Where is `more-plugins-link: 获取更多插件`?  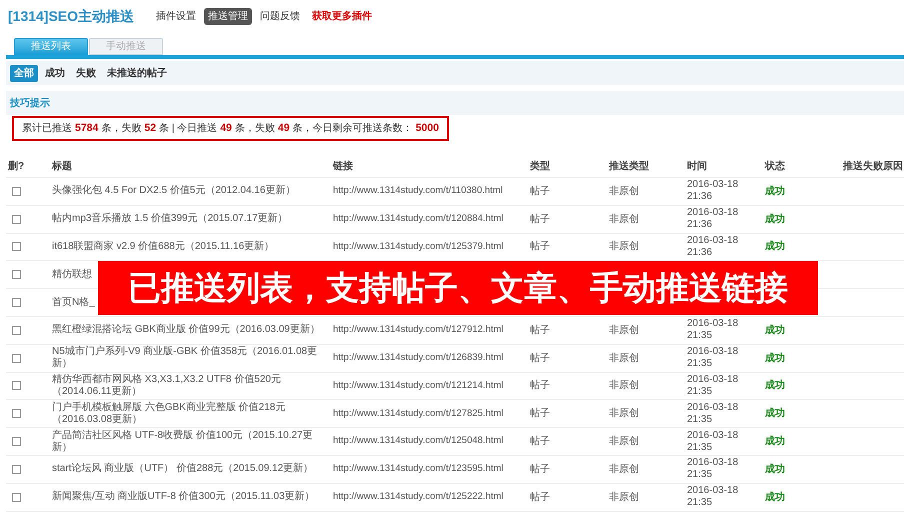 more-plugins-link: 获取更多插件 is located at coordinates (342, 16).